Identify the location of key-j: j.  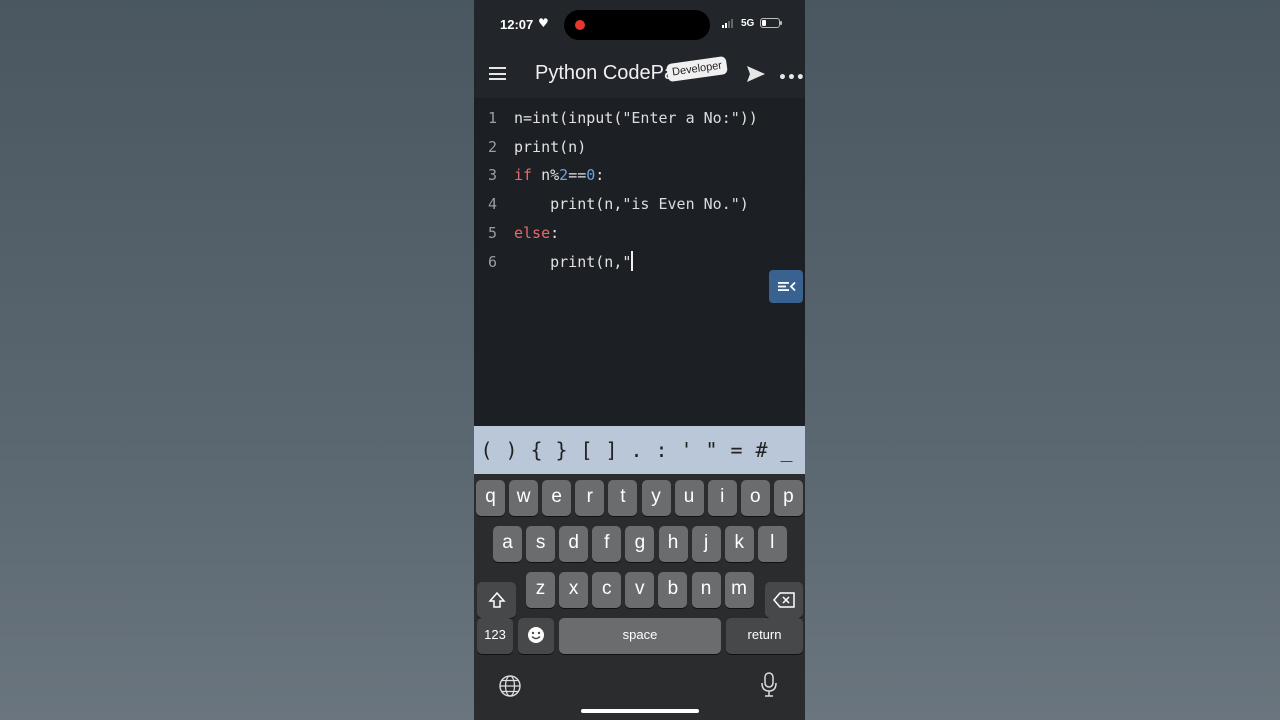
(706, 544).